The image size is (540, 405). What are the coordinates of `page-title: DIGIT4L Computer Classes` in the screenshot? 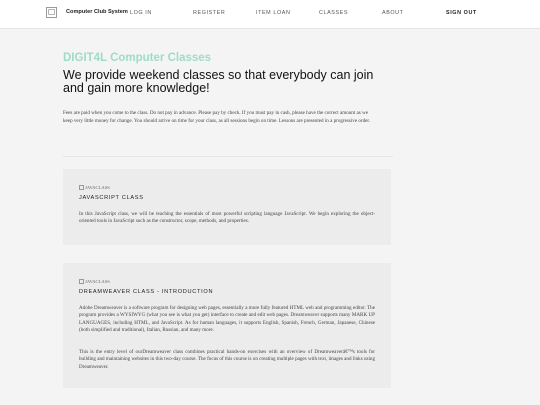 It's located at (137, 58).